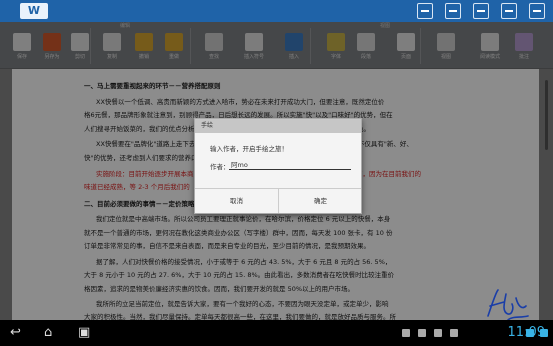  Describe the element at coordinates (406, 333) in the screenshot. I see `notification-icon` at that location.